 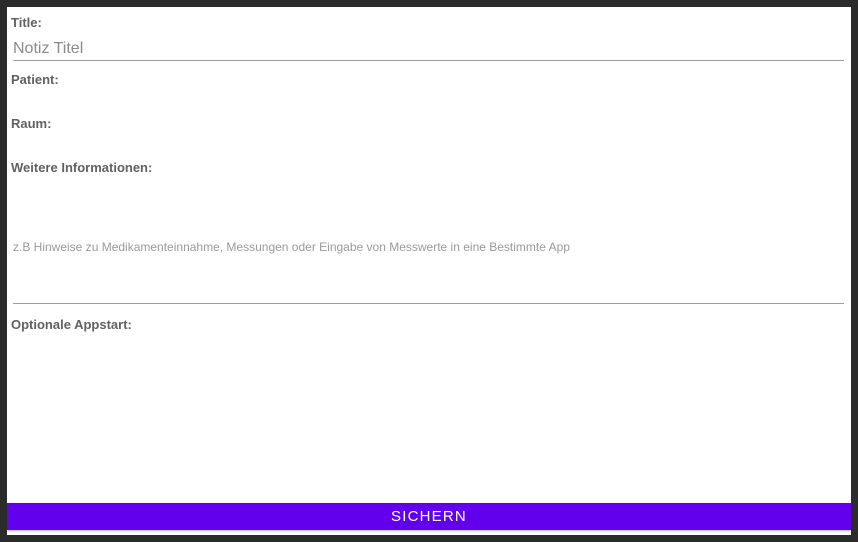 I want to click on save-button: SICHERN, so click(x=429, y=516).